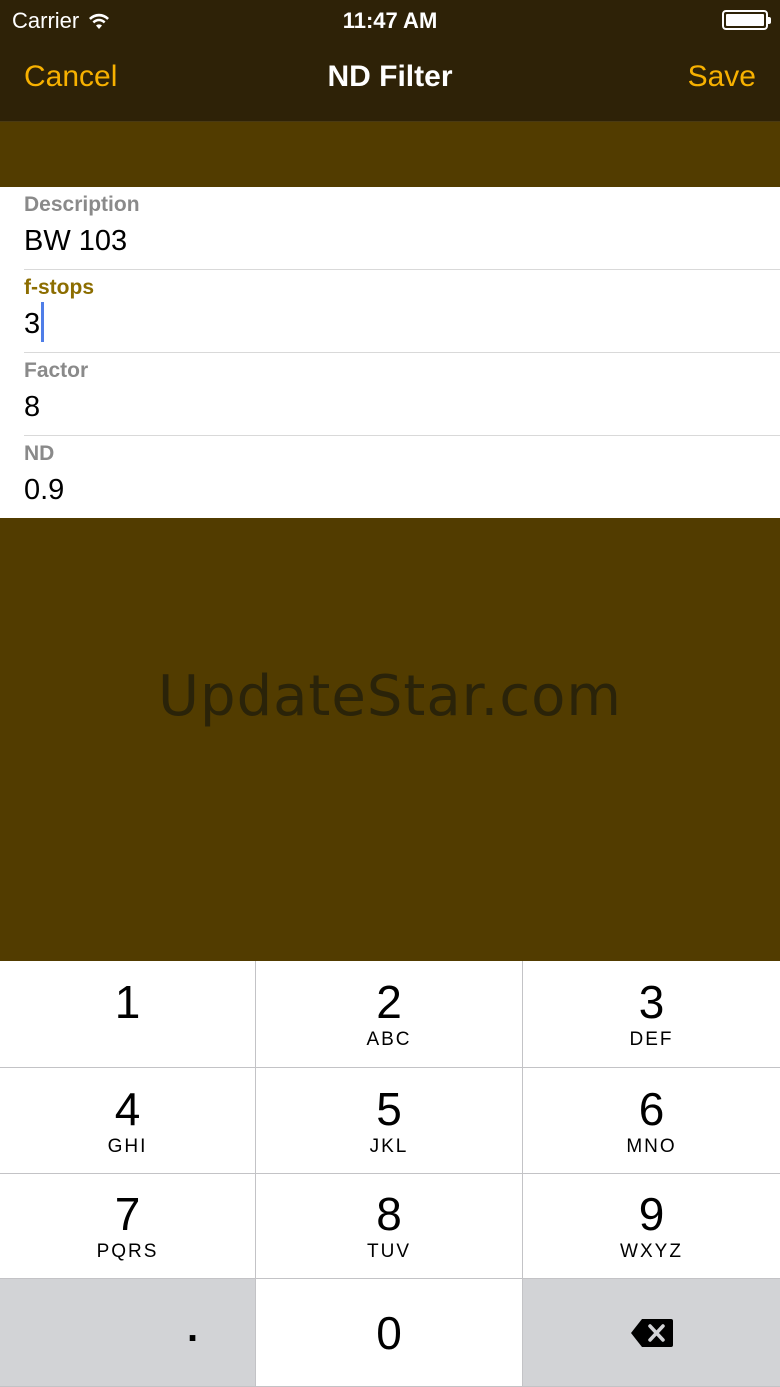 This screenshot has width=780, height=1387. What do you see at coordinates (389, 1002) in the screenshot?
I see `key-digit: 2` at bounding box center [389, 1002].